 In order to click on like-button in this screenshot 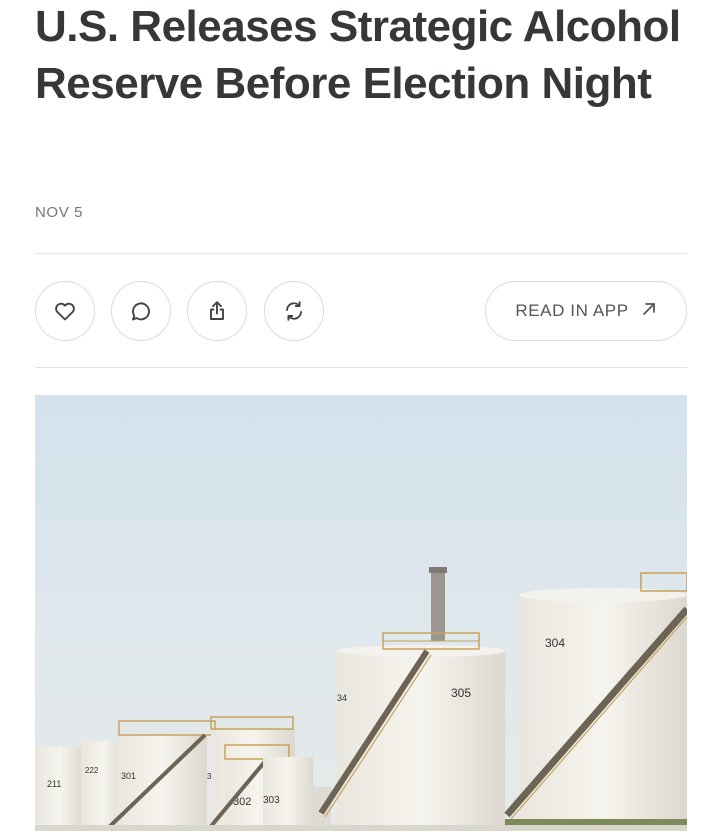, I will do `click(65, 311)`.